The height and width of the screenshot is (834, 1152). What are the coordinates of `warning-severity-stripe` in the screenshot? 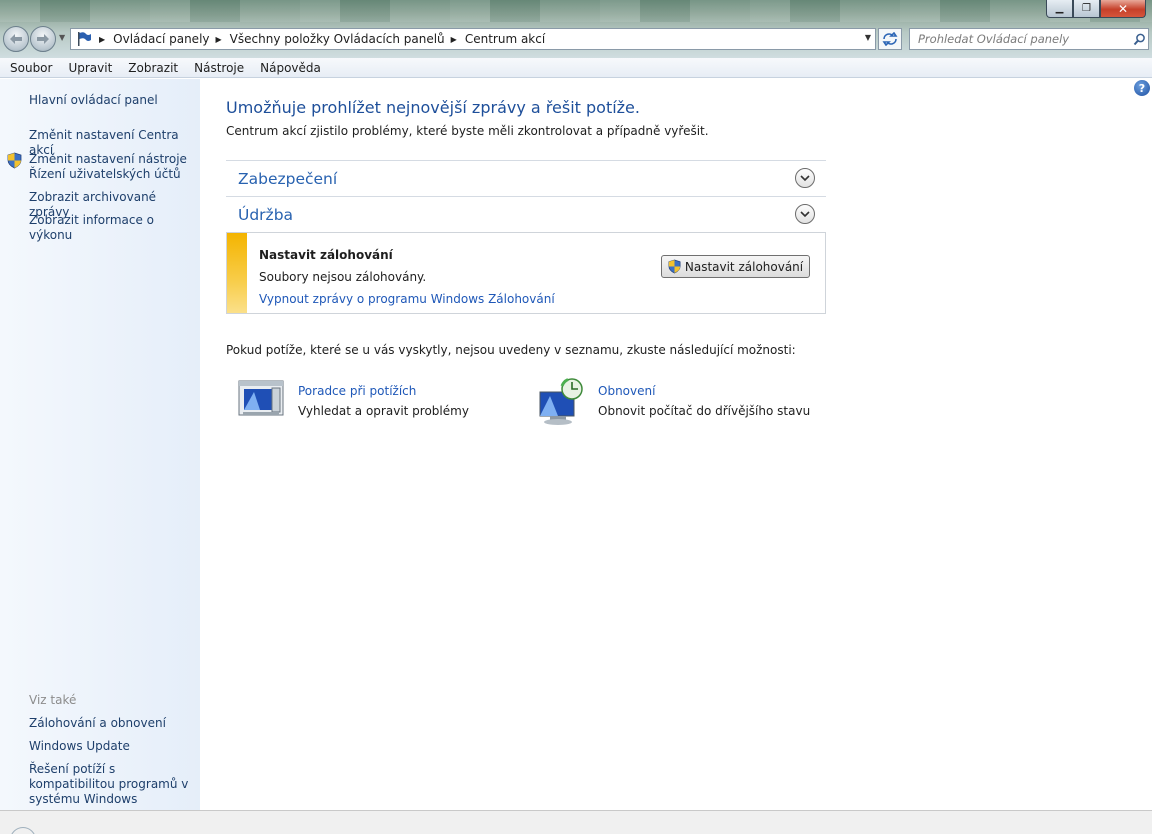 It's located at (237, 273).